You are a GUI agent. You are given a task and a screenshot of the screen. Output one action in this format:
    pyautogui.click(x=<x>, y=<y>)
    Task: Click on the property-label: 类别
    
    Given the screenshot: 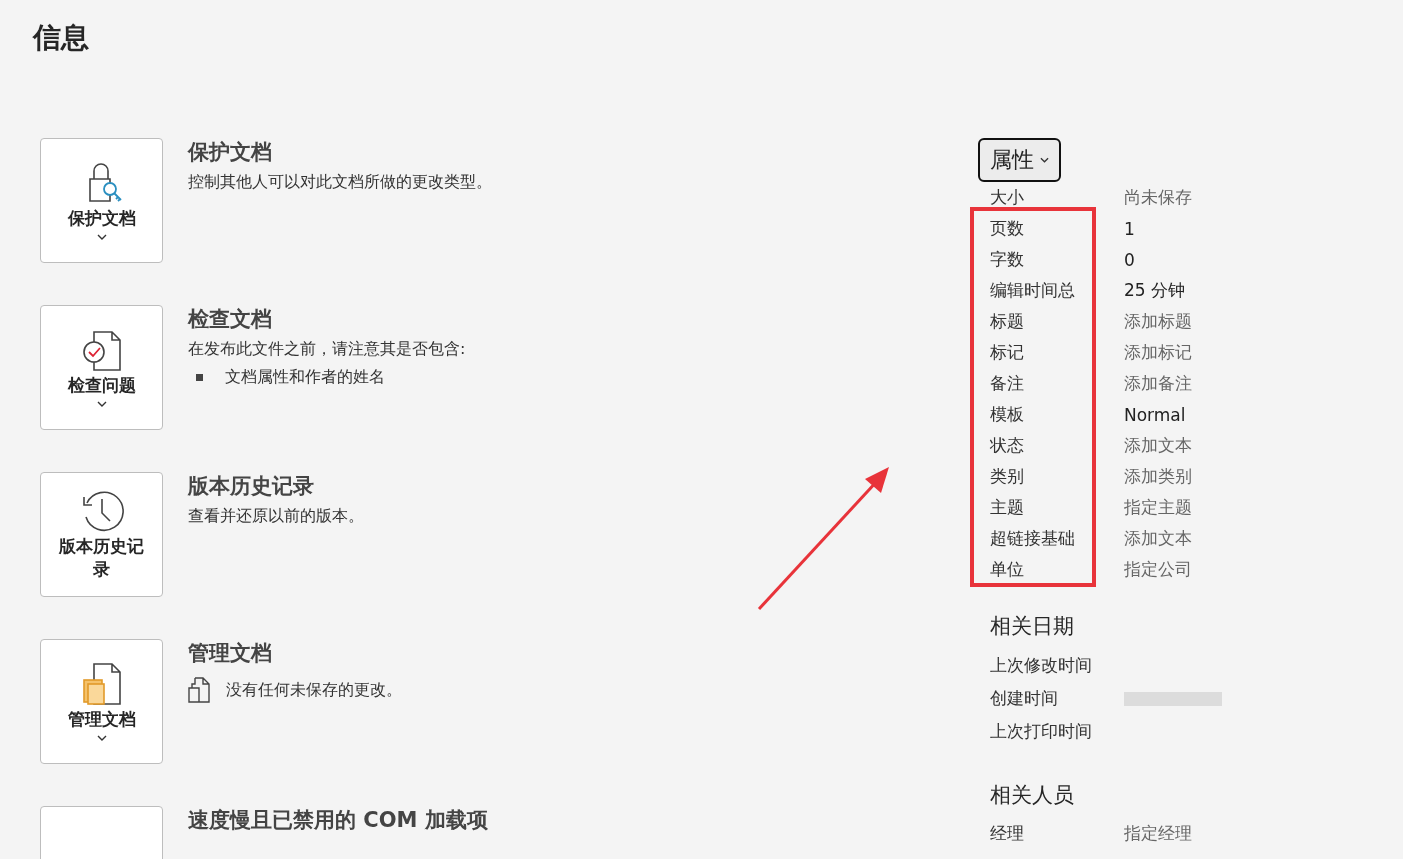 What is the action you would take?
    pyautogui.click(x=1007, y=476)
    